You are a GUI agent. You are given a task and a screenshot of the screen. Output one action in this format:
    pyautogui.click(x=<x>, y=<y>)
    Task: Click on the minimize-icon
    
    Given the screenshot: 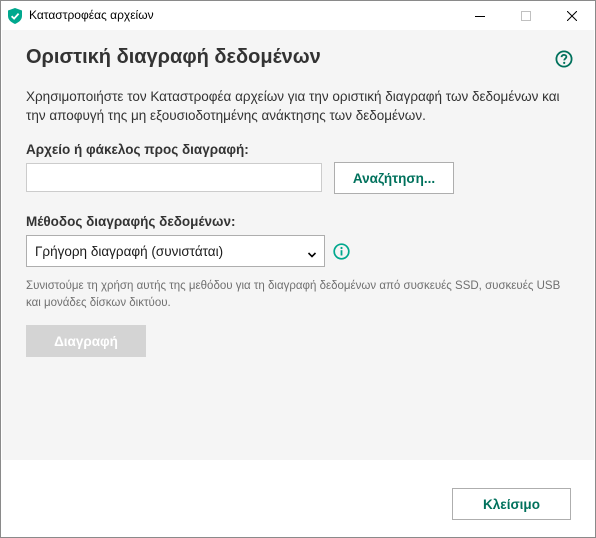 What is the action you would take?
    pyautogui.click(x=480, y=16)
    